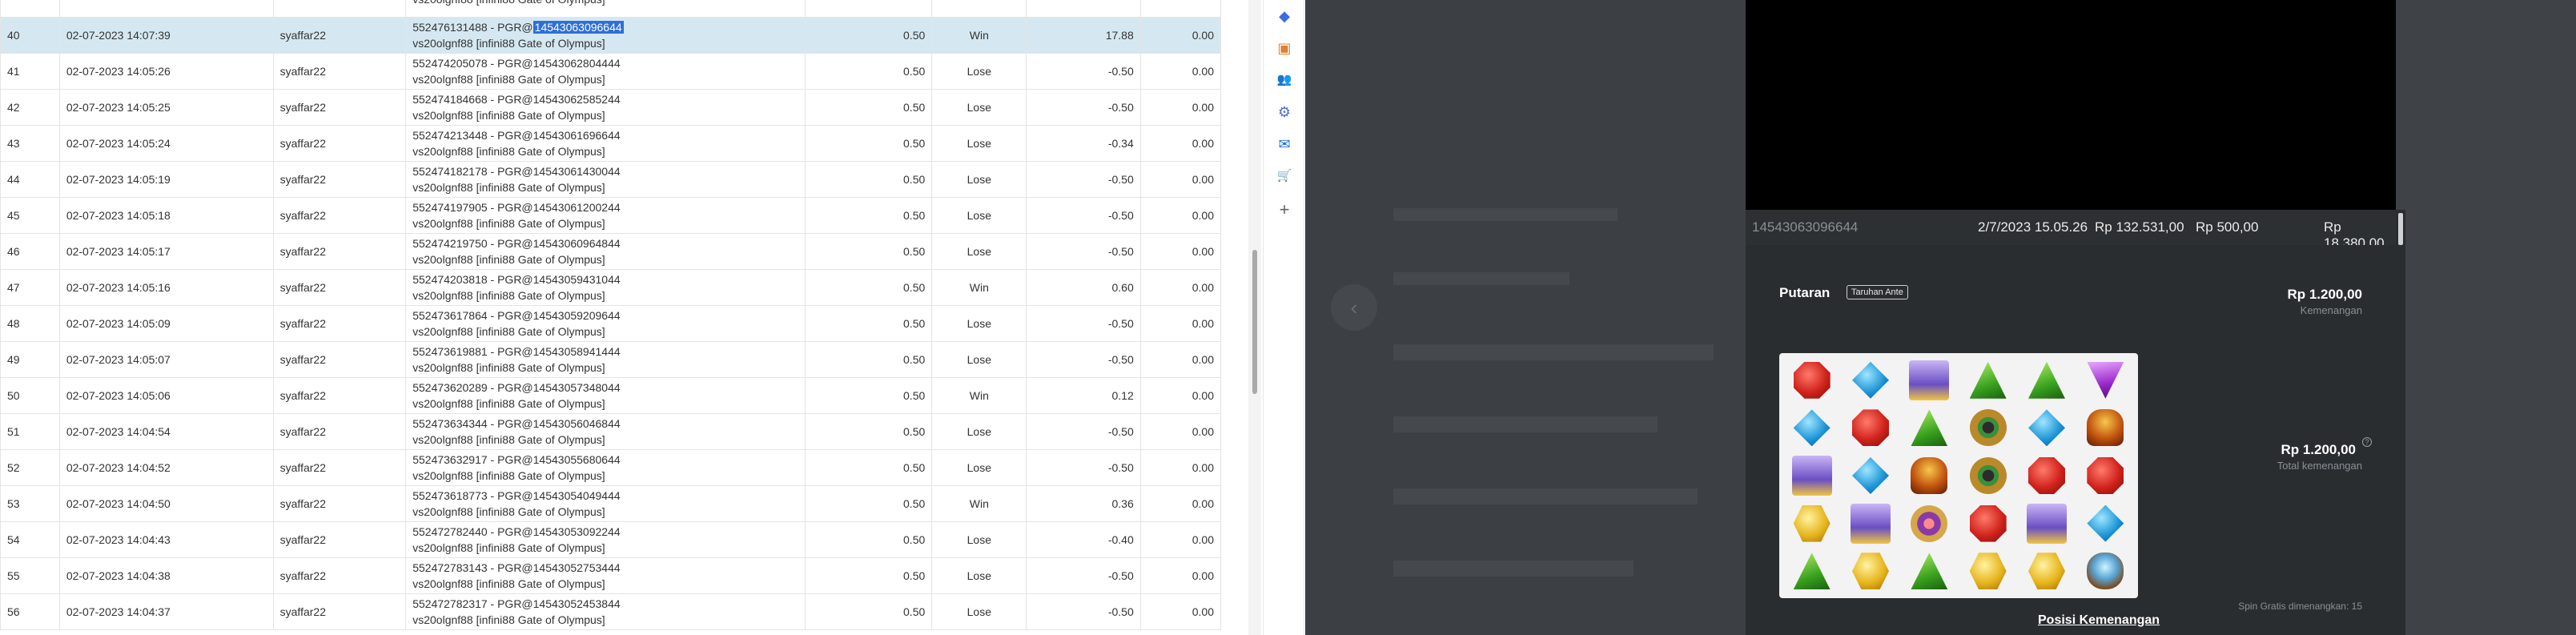 This screenshot has width=2576, height=635. Describe the element at coordinates (2046, 475) in the screenshot. I see `red-symbol-icon` at that location.